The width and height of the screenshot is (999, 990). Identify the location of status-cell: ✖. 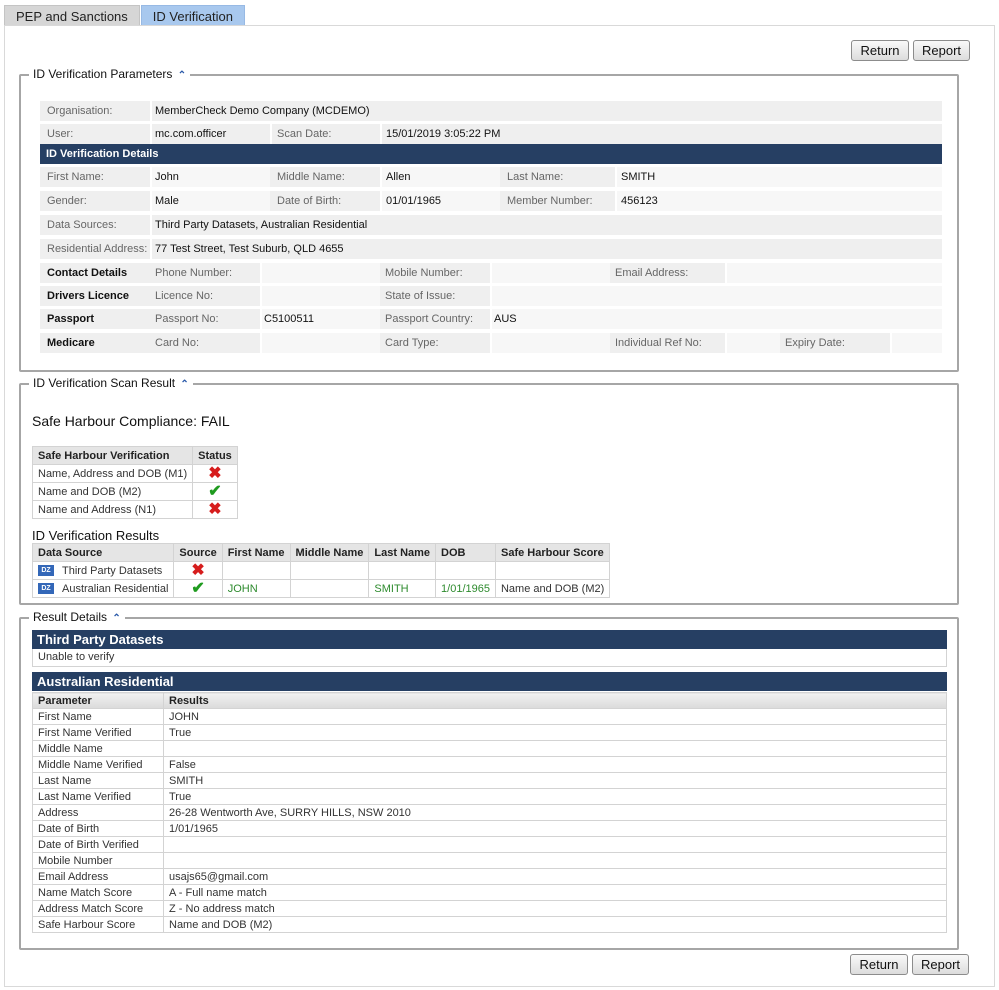
(215, 509).